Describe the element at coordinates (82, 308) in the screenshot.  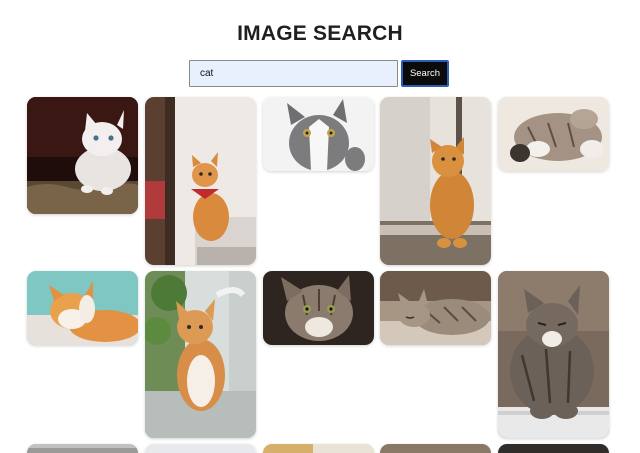
I see `image-result-cat-licking-paw` at that location.